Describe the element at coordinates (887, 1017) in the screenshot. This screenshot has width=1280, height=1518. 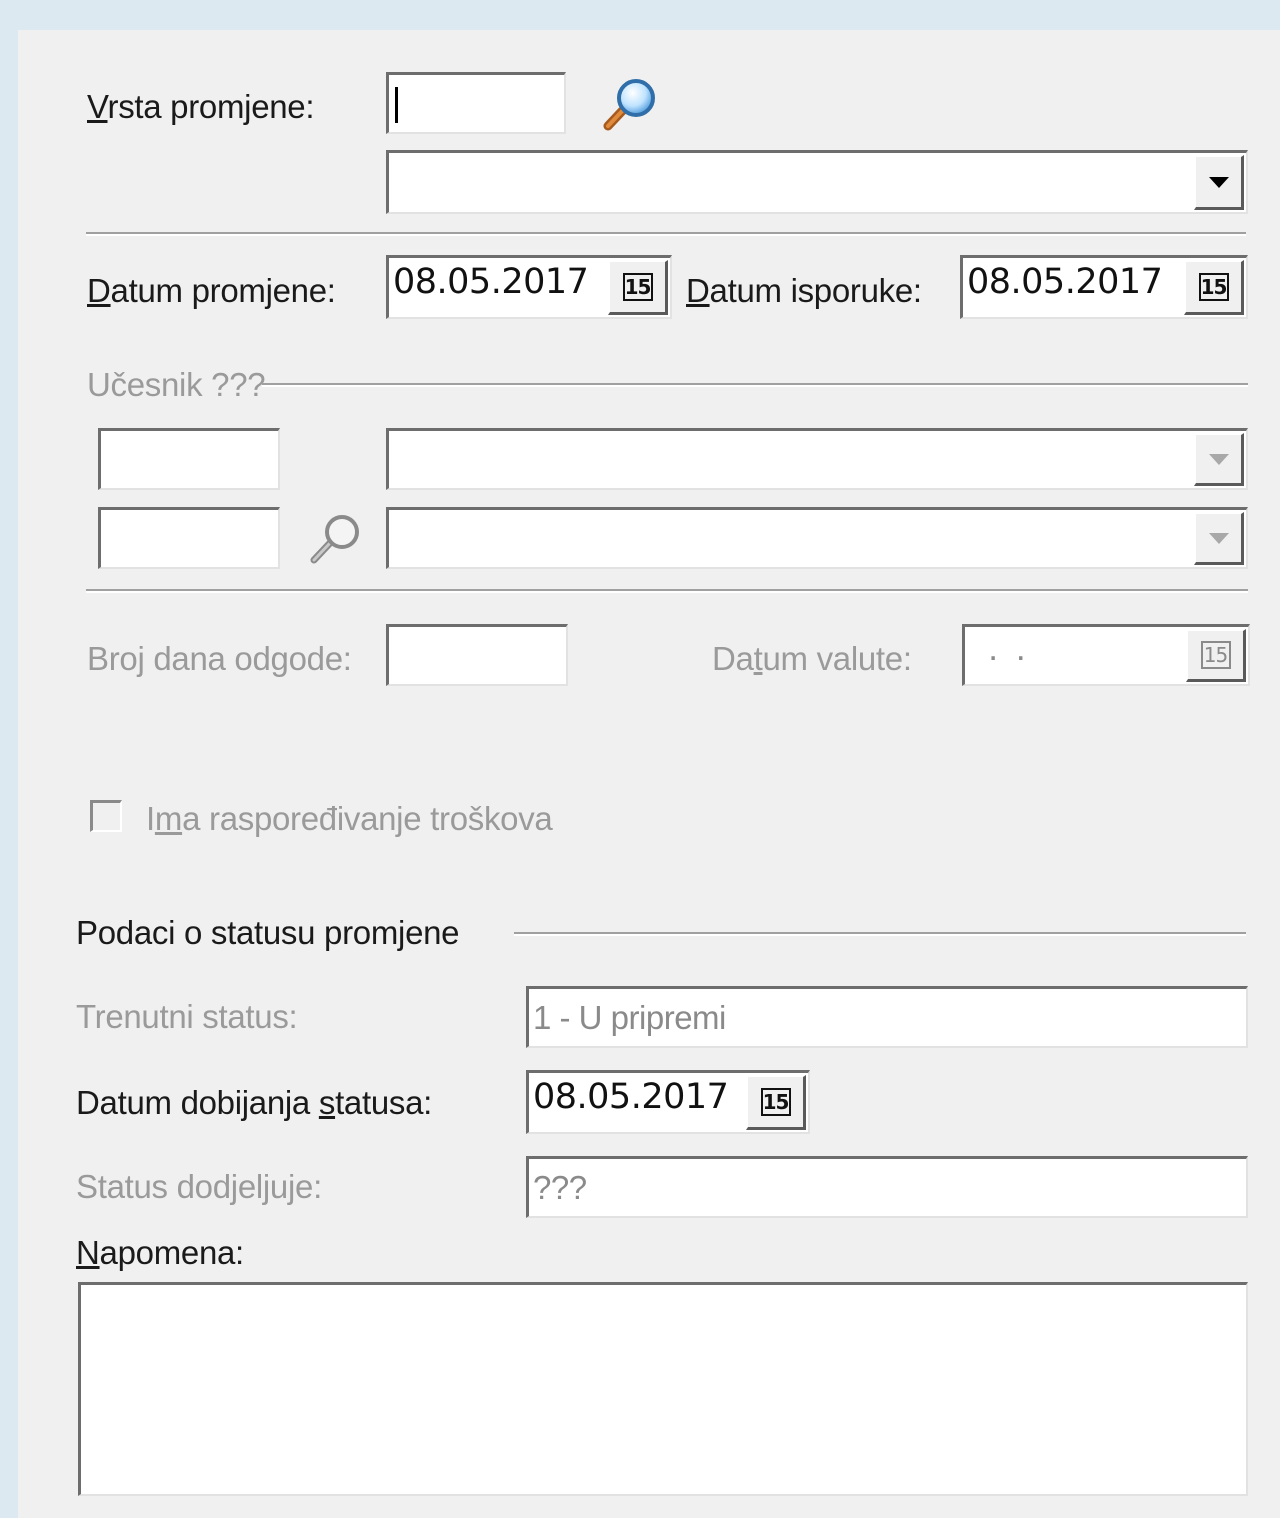
I see `trenutni-status-field: 1 - U pripremi` at that location.